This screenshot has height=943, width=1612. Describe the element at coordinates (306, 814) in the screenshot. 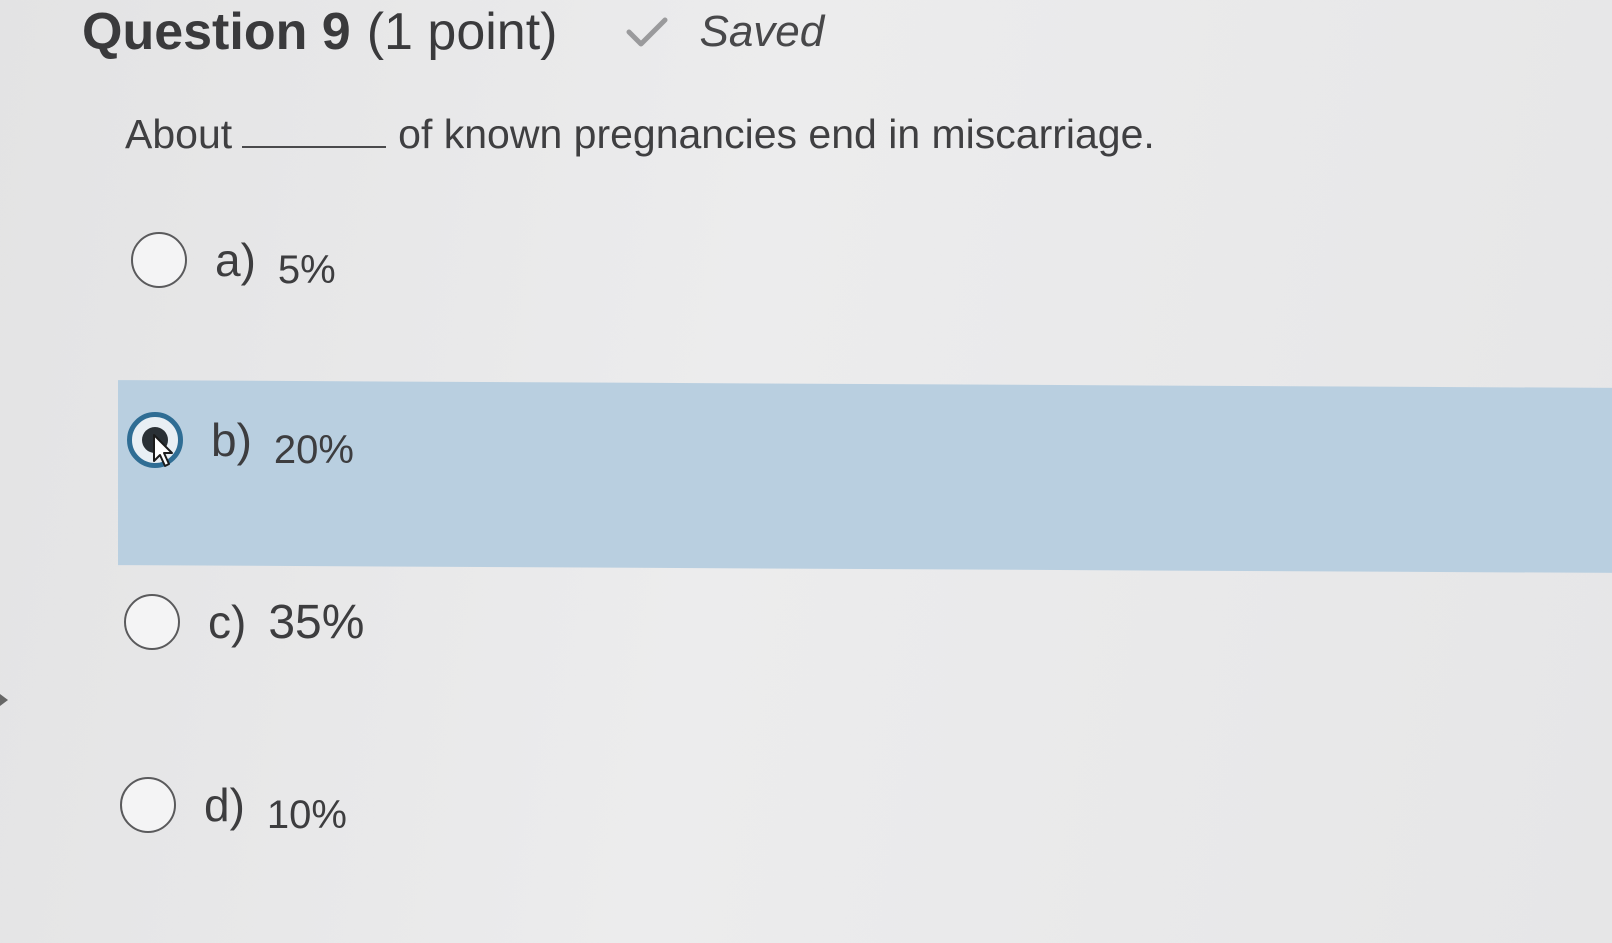

I see `option-value: 10%` at that location.